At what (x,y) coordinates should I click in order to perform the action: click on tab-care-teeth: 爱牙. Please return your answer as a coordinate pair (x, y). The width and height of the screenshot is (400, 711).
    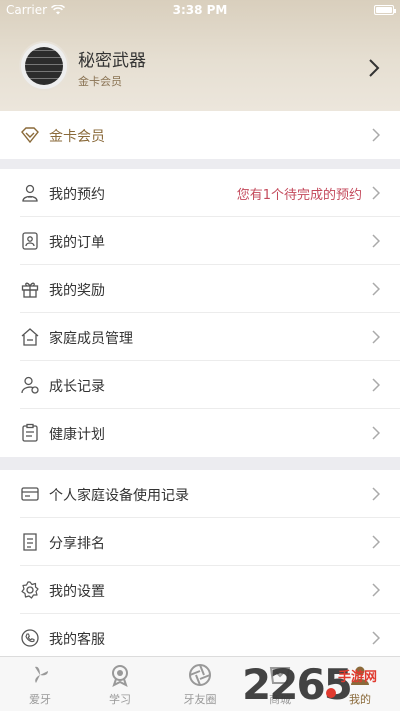
    Looking at the image, I should click on (40, 684).